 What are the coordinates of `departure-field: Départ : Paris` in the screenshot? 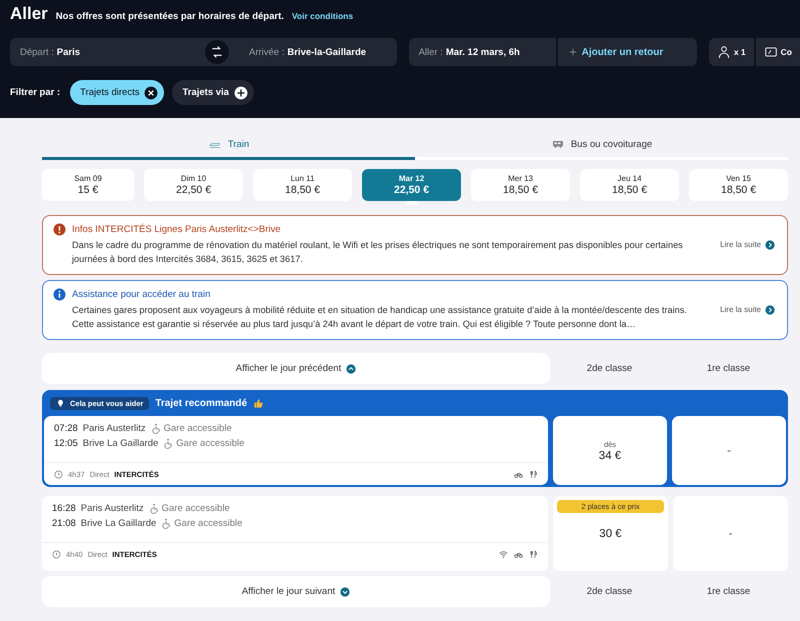 It's located at (107, 52).